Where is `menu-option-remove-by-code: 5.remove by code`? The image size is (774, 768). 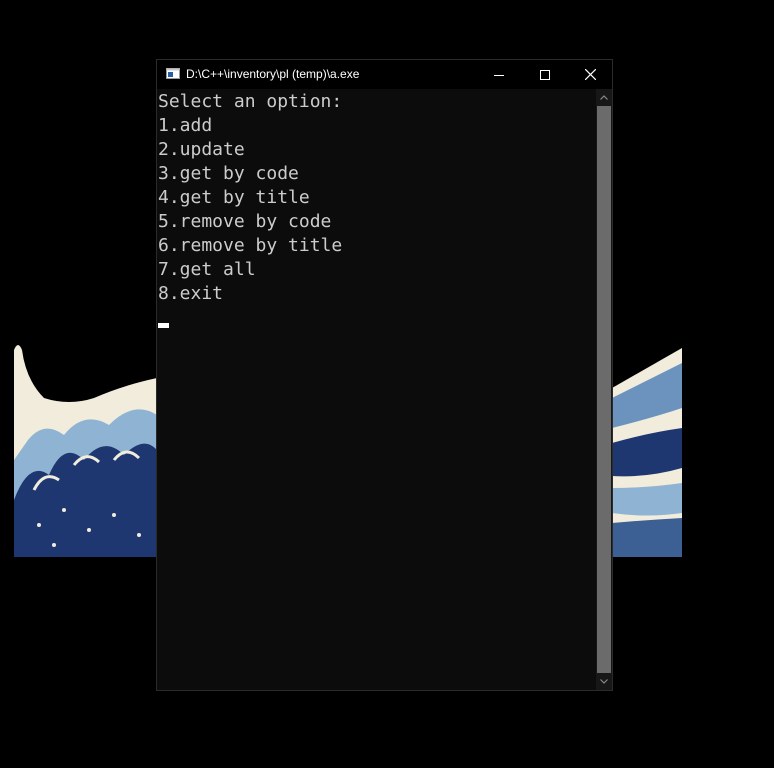 menu-option-remove-by-code: 5.remove by code is located at coordinates (245, 221).